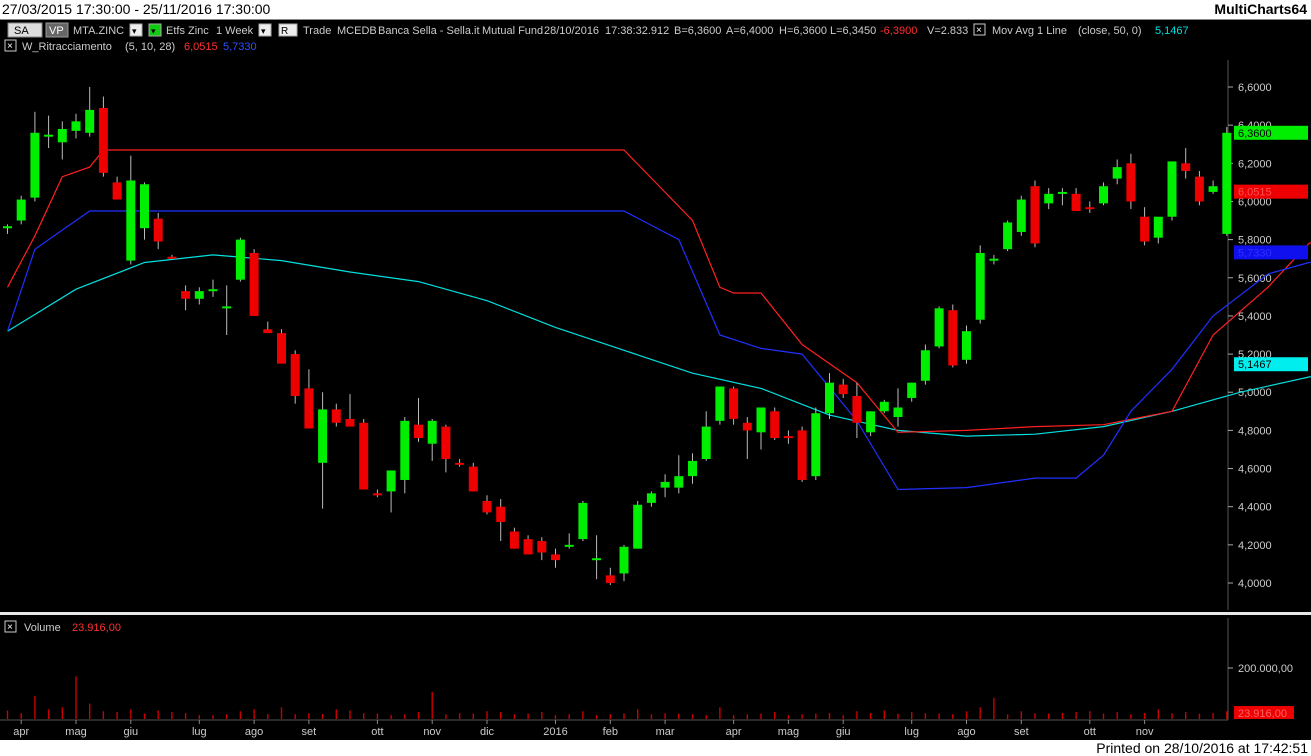 The width and height of the screenshot is (1311, 756). What do you see at coordinates (1255, 508) in the screenshot?
I see `price-tick-label: 4,4000` at bounding box center [1255, 508].